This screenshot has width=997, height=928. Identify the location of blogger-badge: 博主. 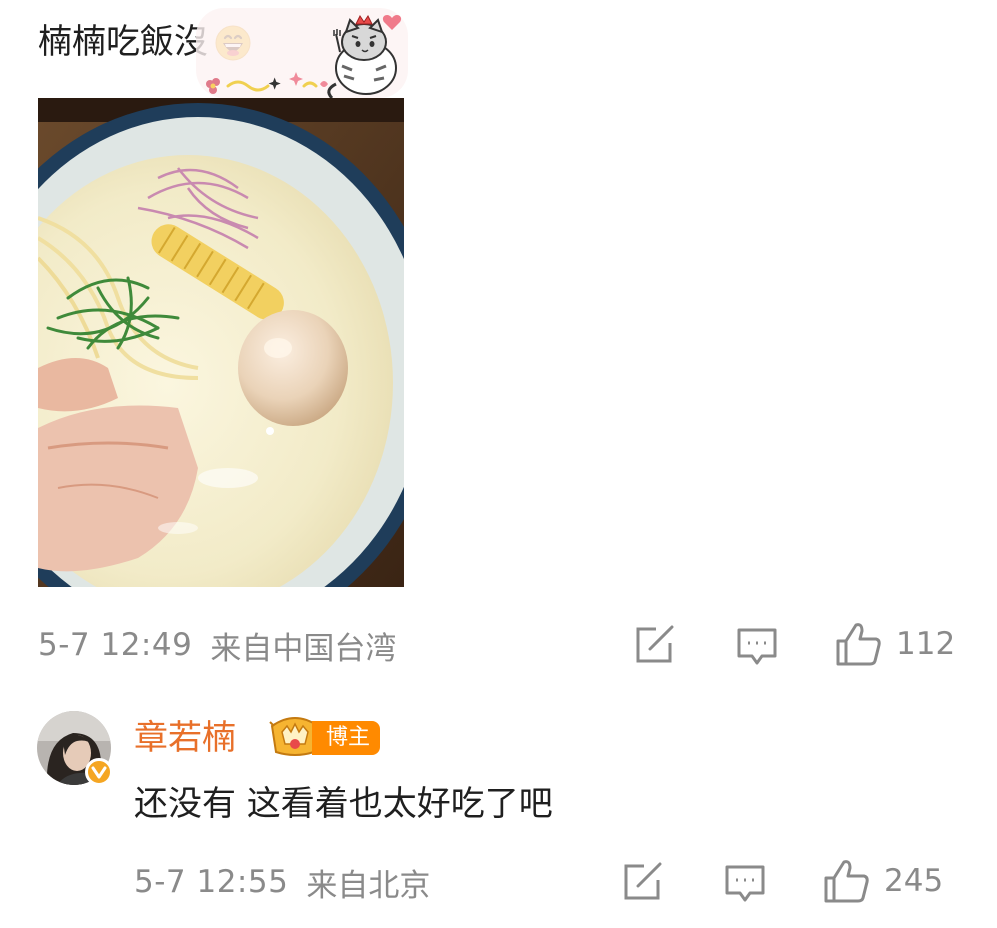
(324, 738).